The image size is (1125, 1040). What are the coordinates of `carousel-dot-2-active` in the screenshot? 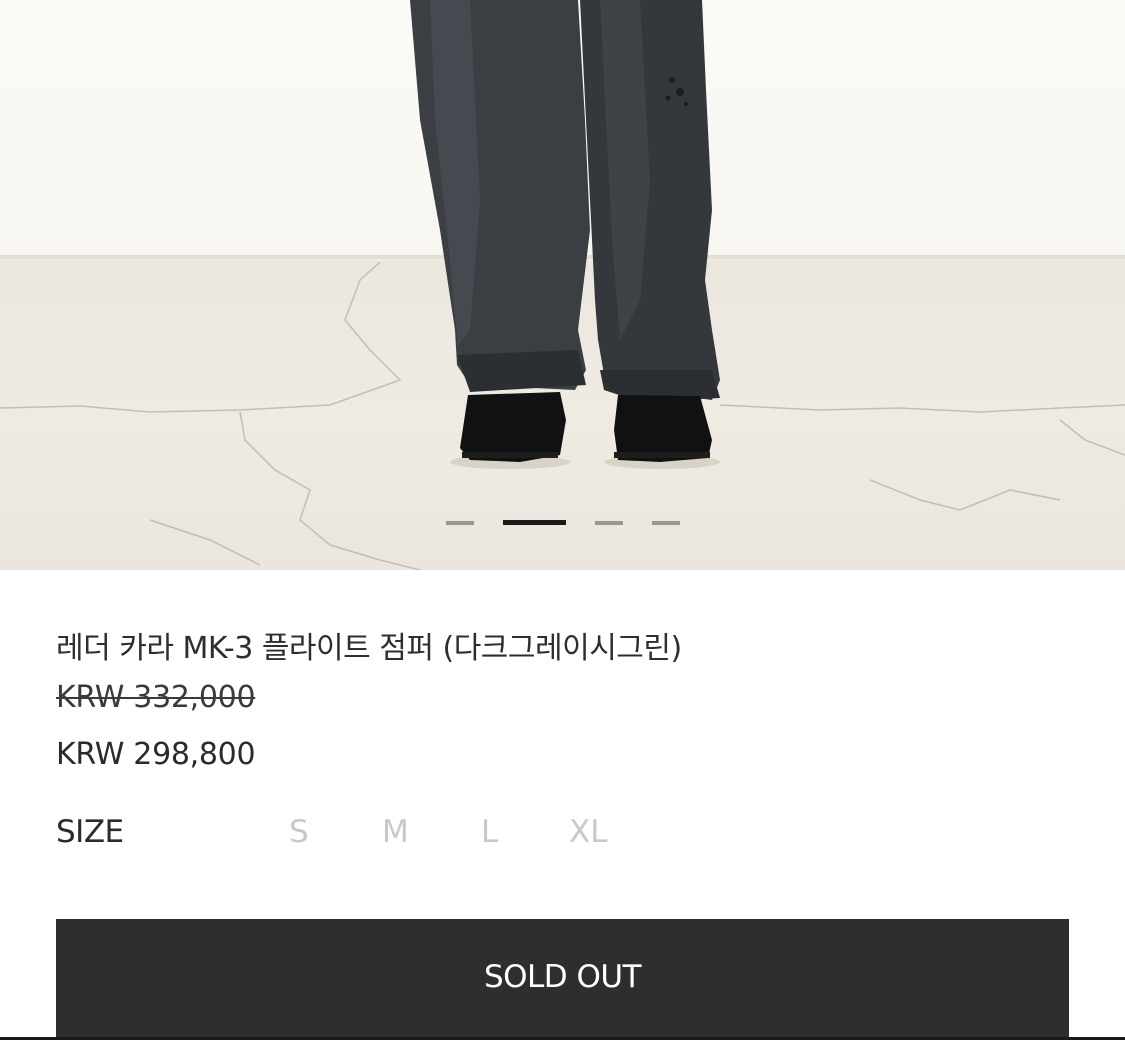 It's located at (534, 522).